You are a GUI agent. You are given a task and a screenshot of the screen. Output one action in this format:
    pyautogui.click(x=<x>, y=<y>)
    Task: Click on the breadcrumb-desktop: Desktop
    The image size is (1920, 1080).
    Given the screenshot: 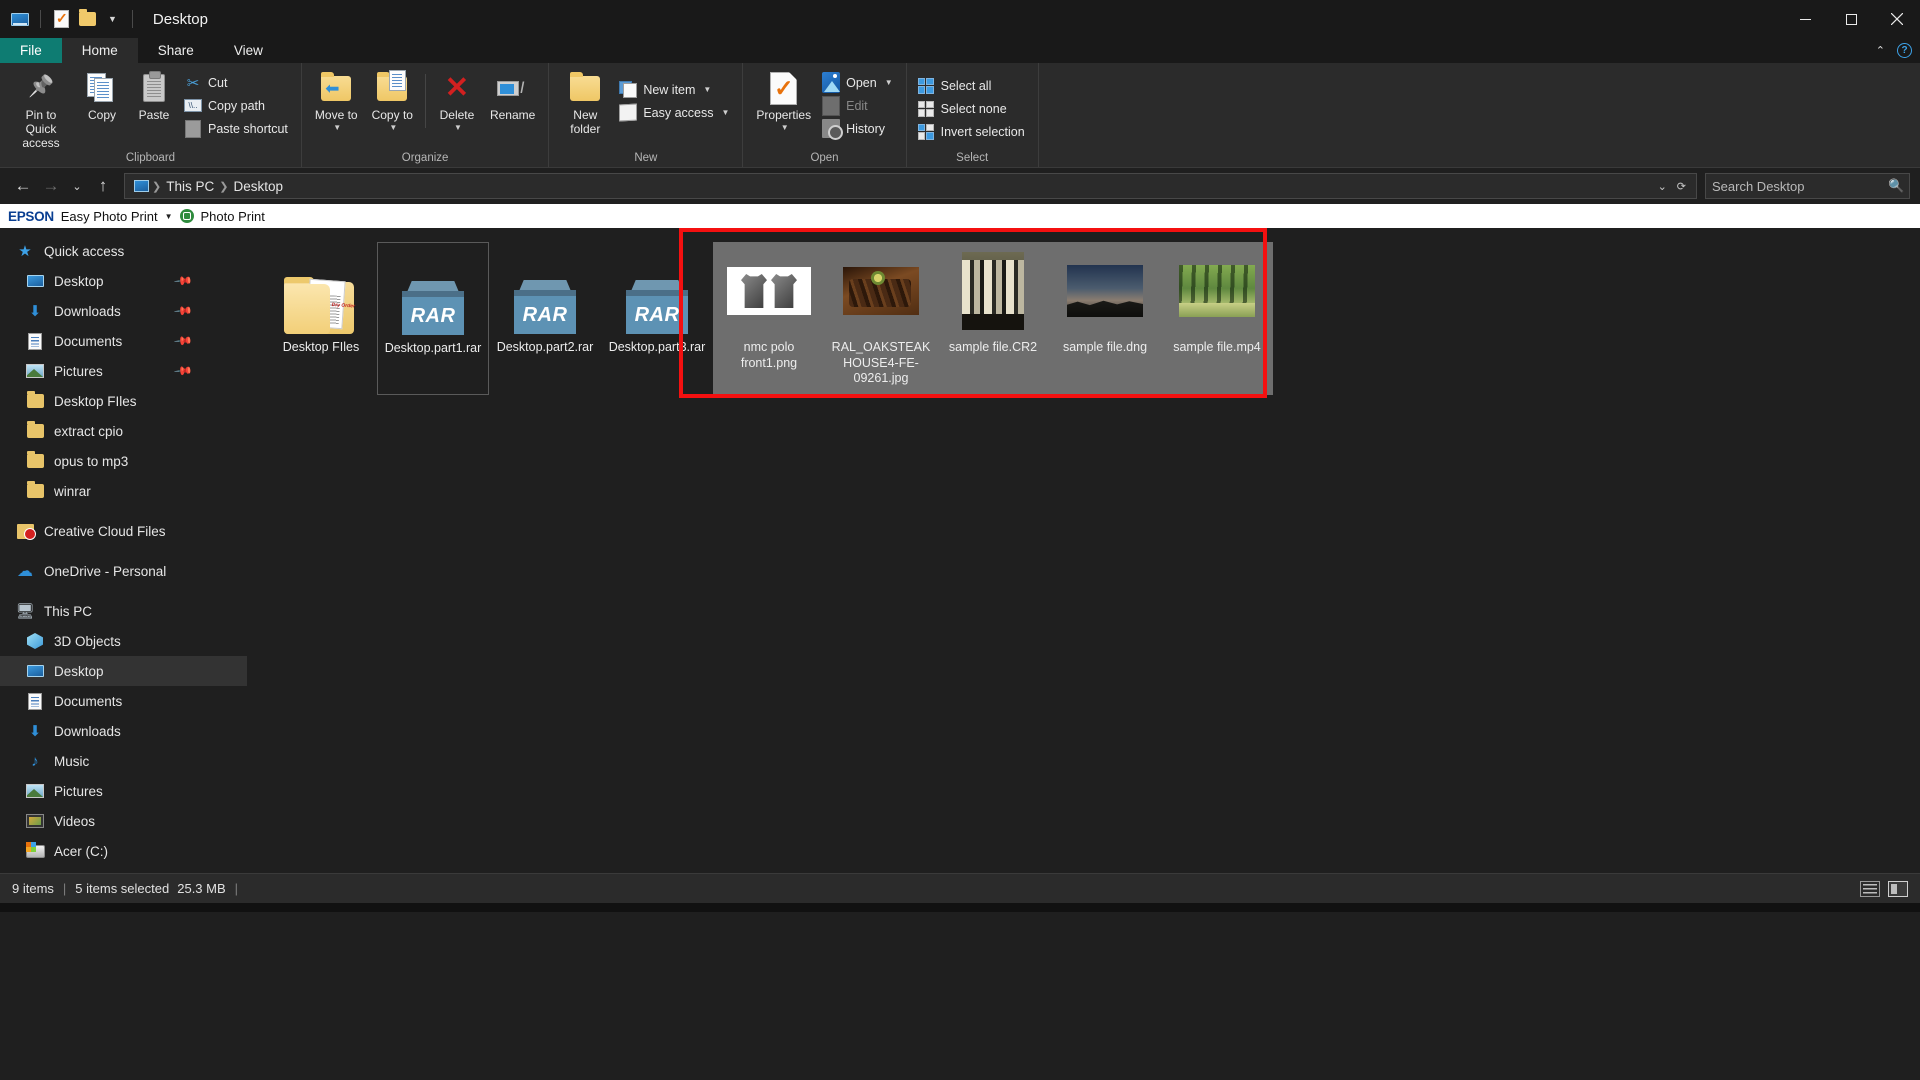 What is the action you would take?
    pyautogui.click(x=258, y=186)
    